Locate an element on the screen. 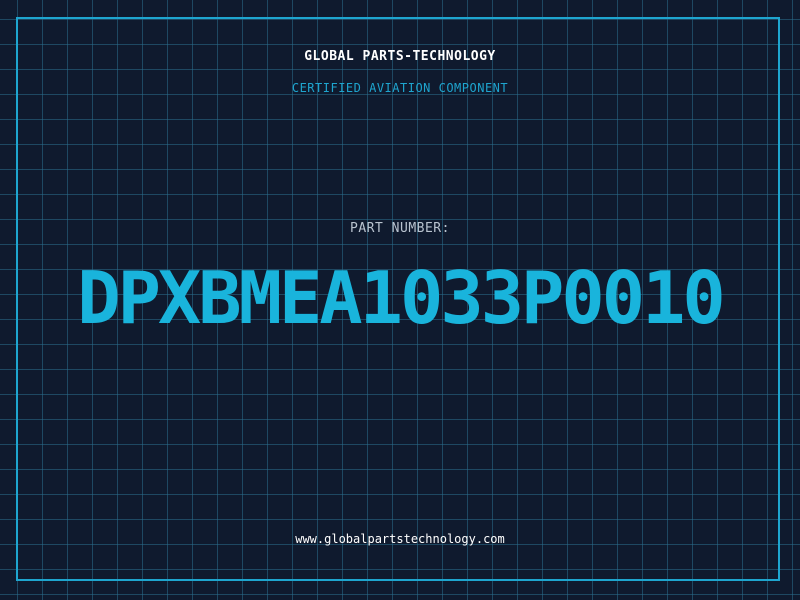  website-url: www.globalpartstechnology.com is located at coordinates (400, 539).